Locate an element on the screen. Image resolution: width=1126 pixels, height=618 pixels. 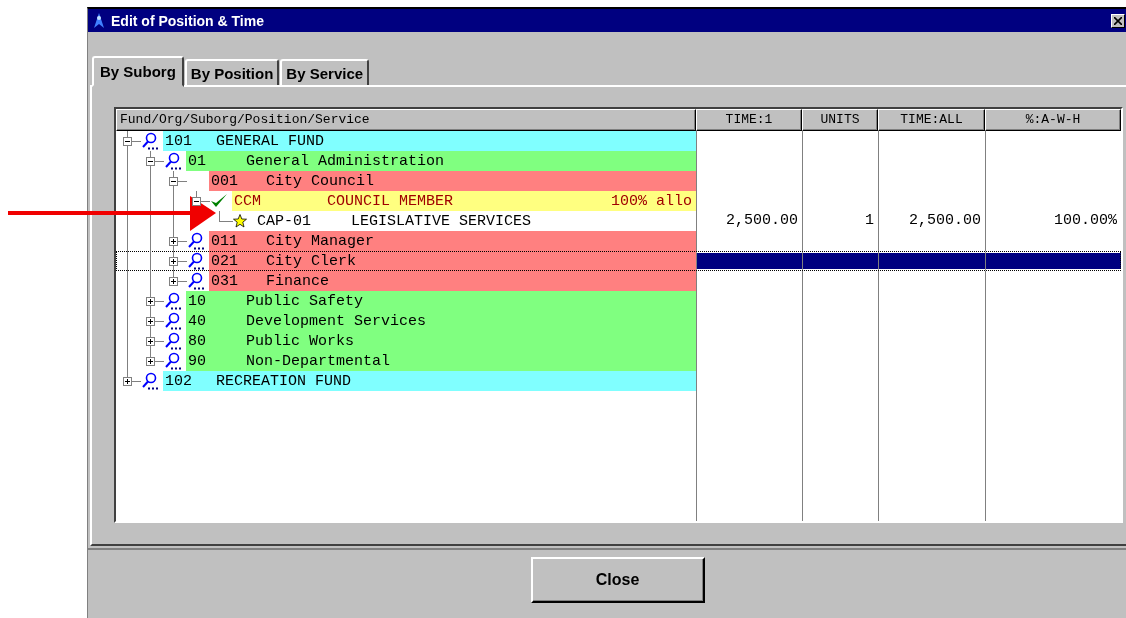
table-row: 10 Public Safety is located at coordinates (618, 301).